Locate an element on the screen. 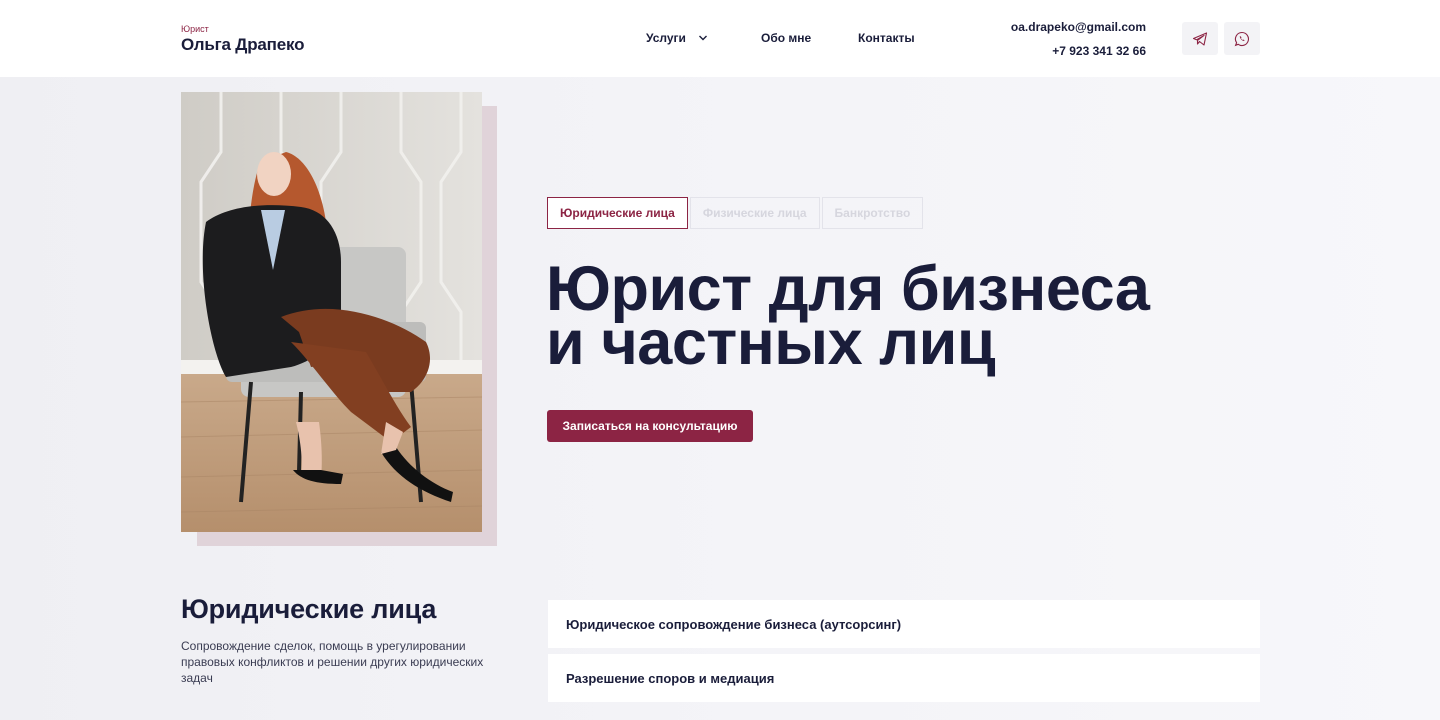  tab-individuals: Физические лица is located at coordinates (754, 213).